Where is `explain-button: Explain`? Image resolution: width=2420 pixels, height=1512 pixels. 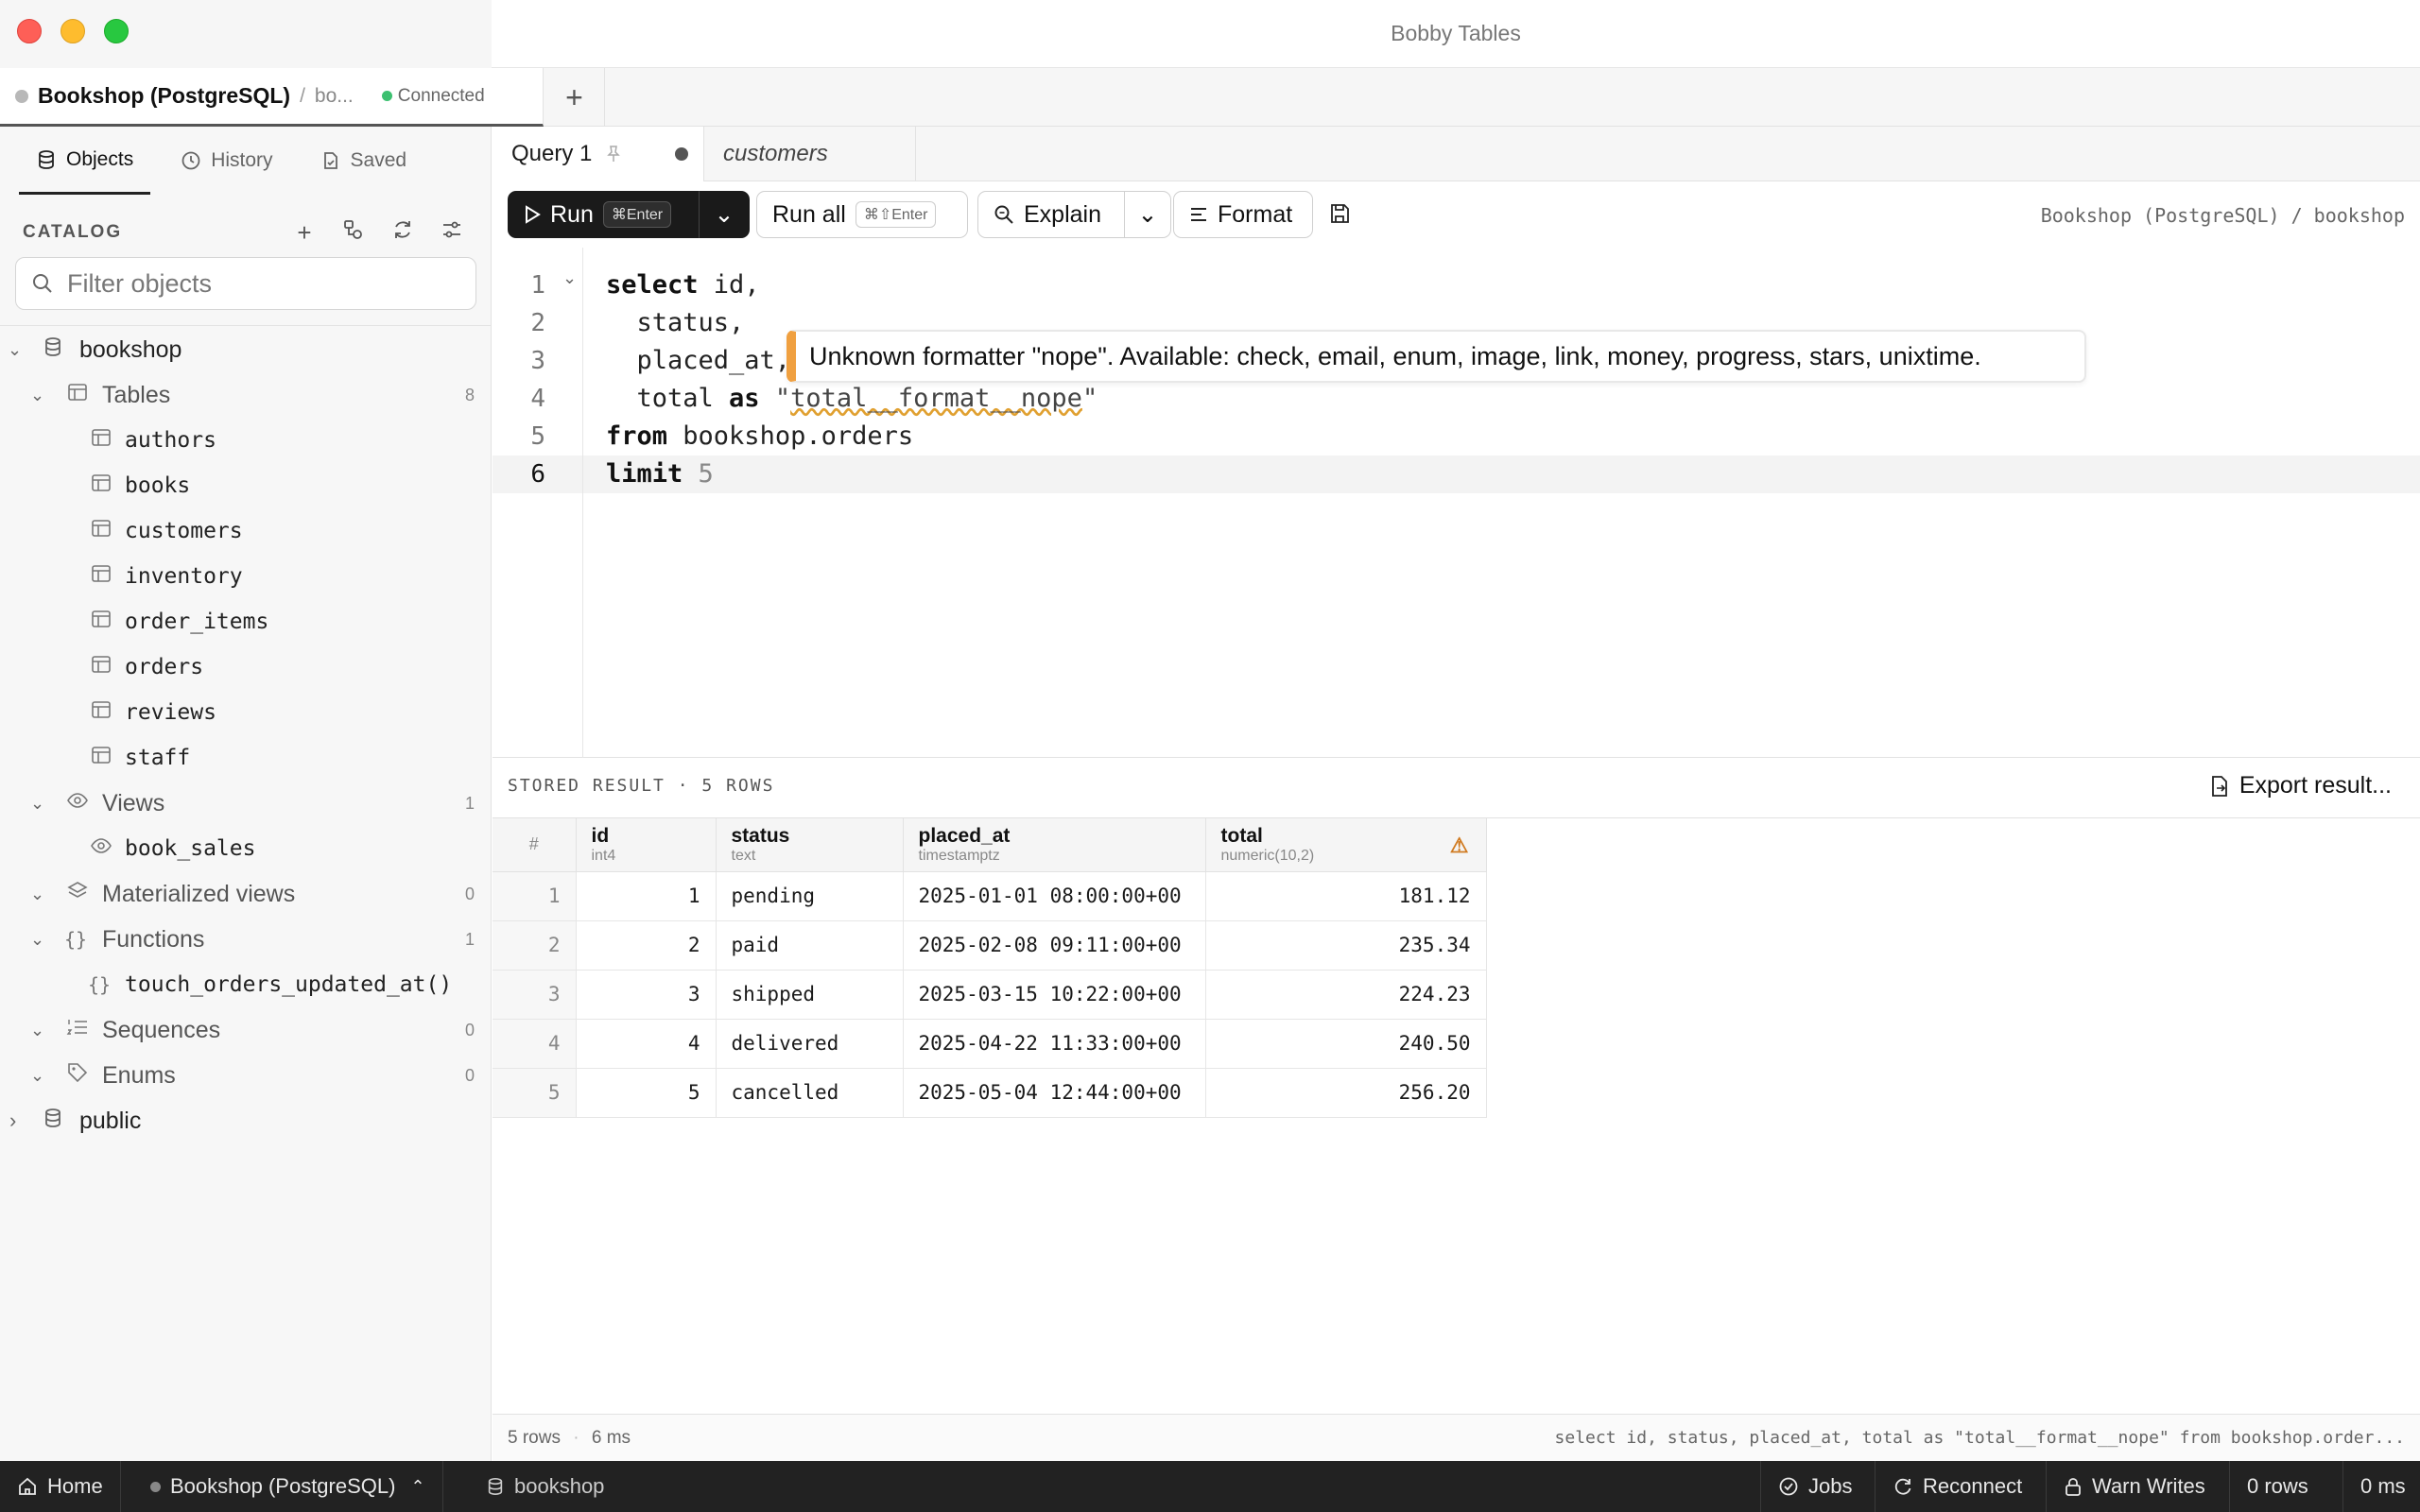 explain-button: Explain is located at coordinates (1051, 214).